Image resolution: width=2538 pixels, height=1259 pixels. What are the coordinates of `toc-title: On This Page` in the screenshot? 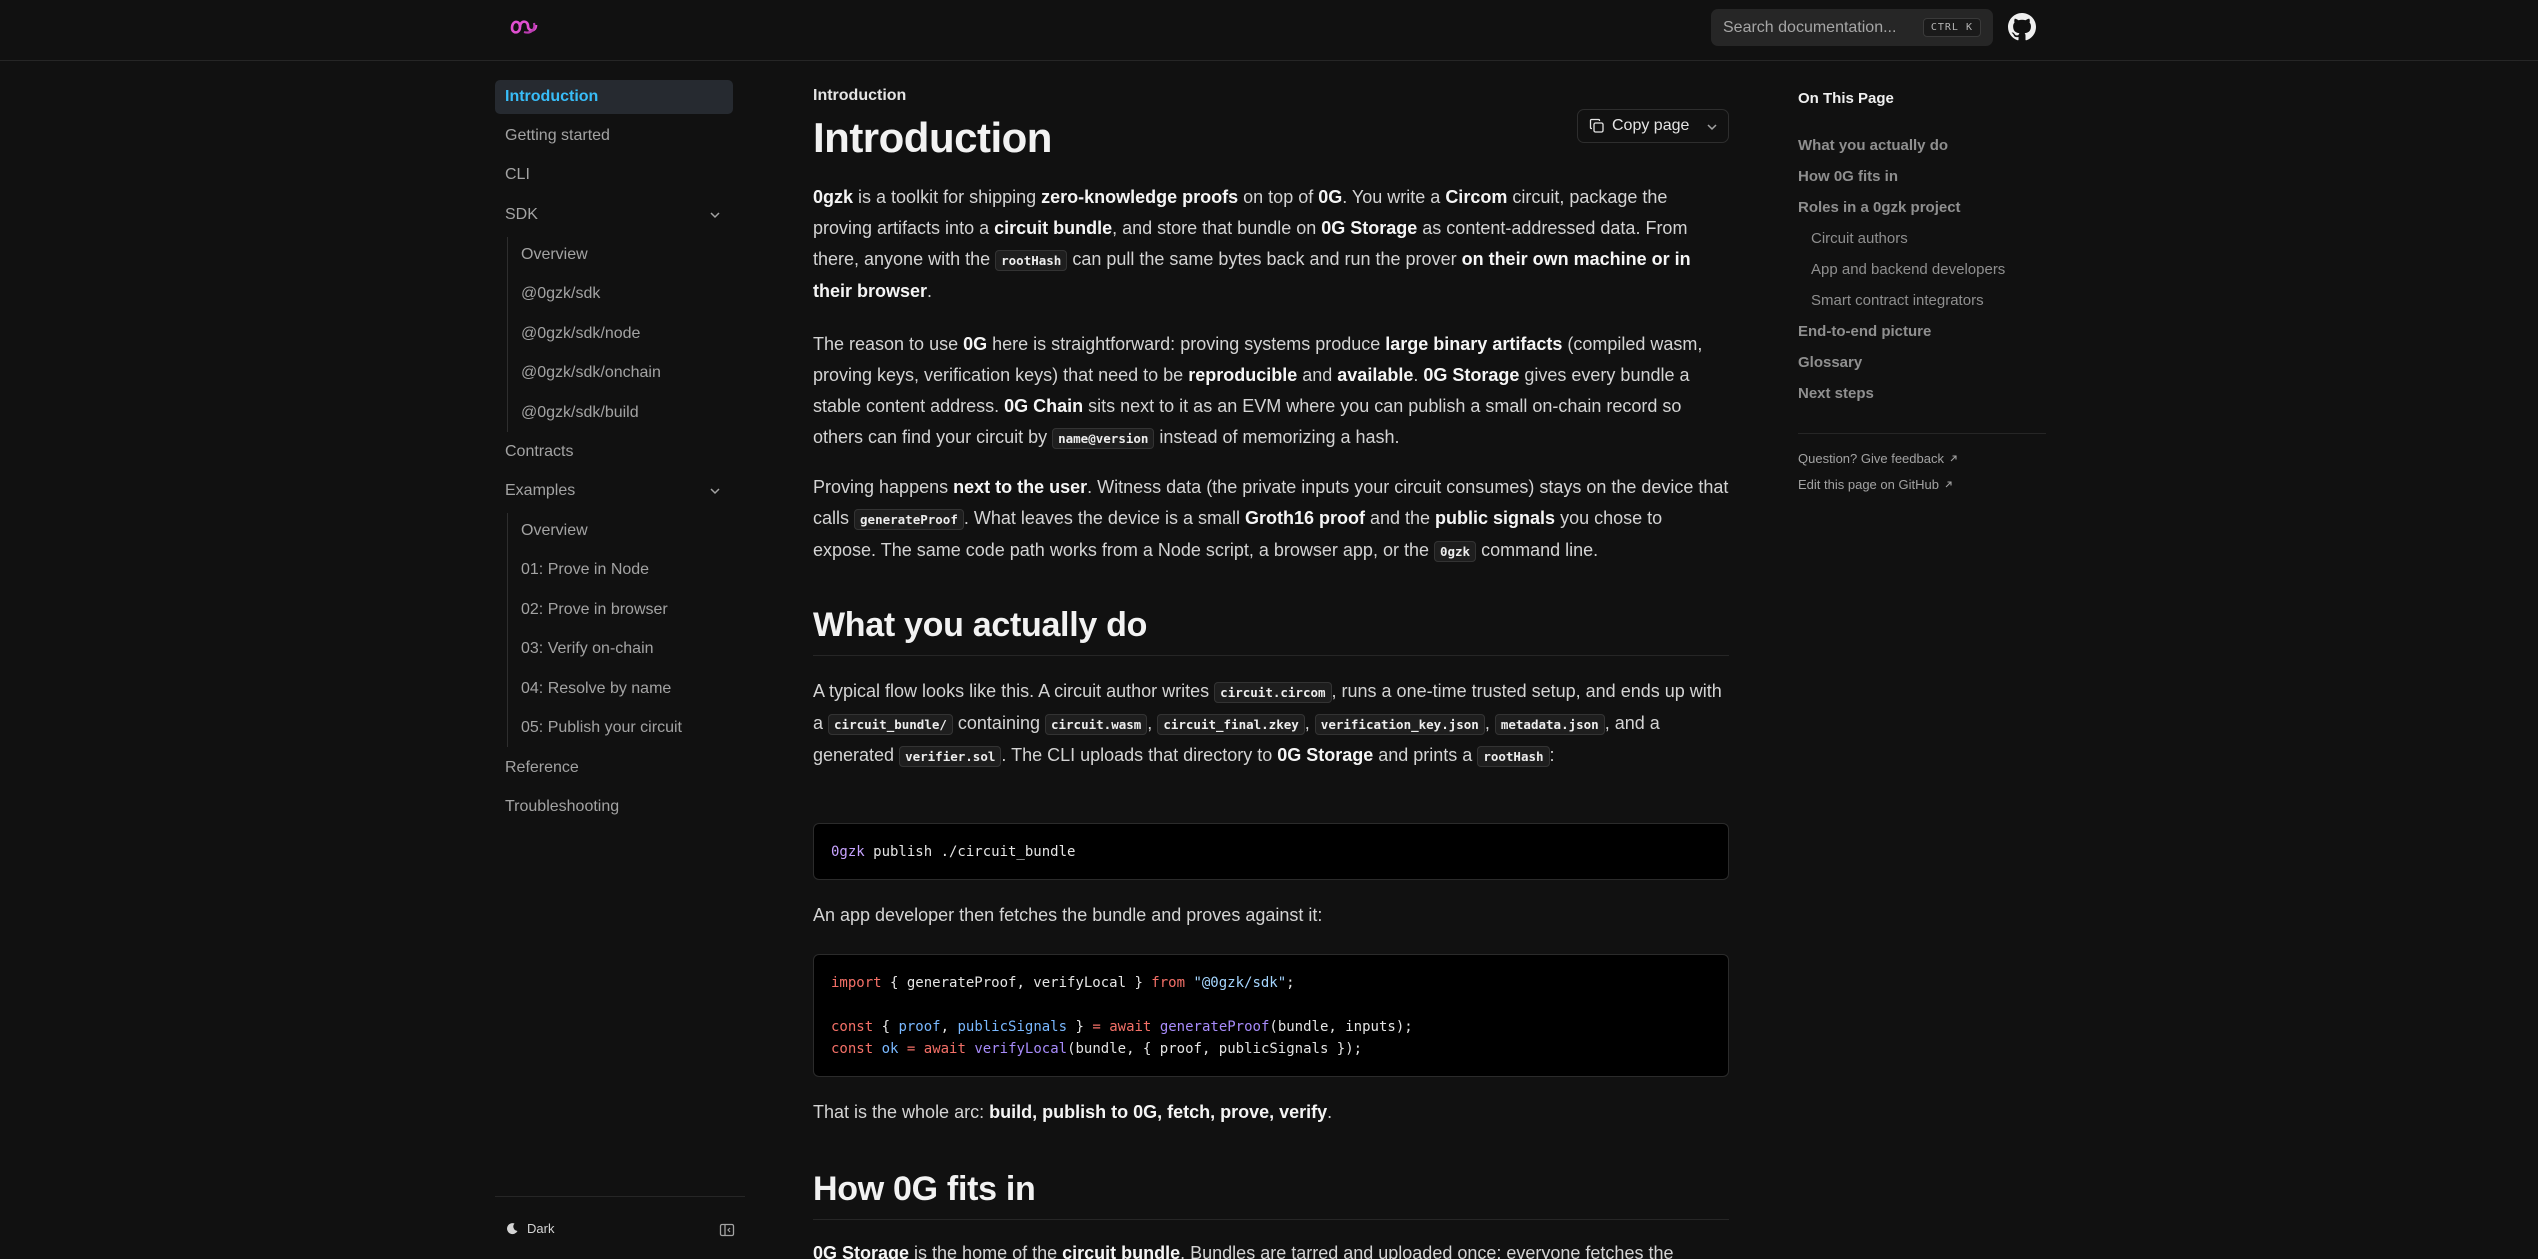 It's located at (1846, 98).